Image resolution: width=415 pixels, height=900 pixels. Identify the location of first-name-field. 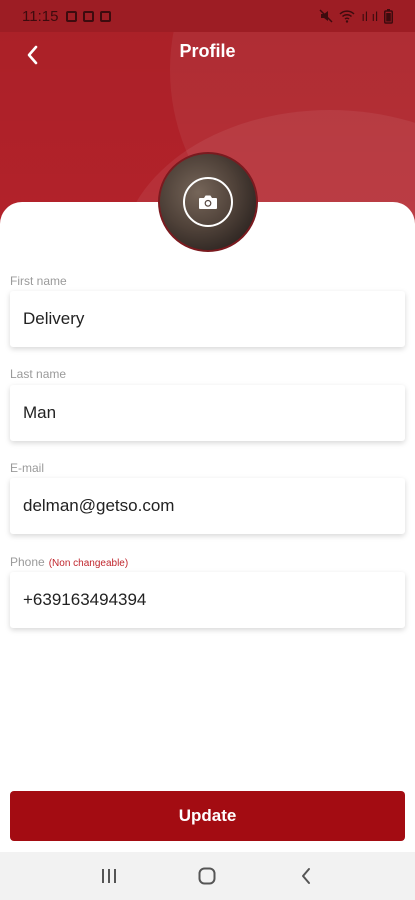
(207, 319).